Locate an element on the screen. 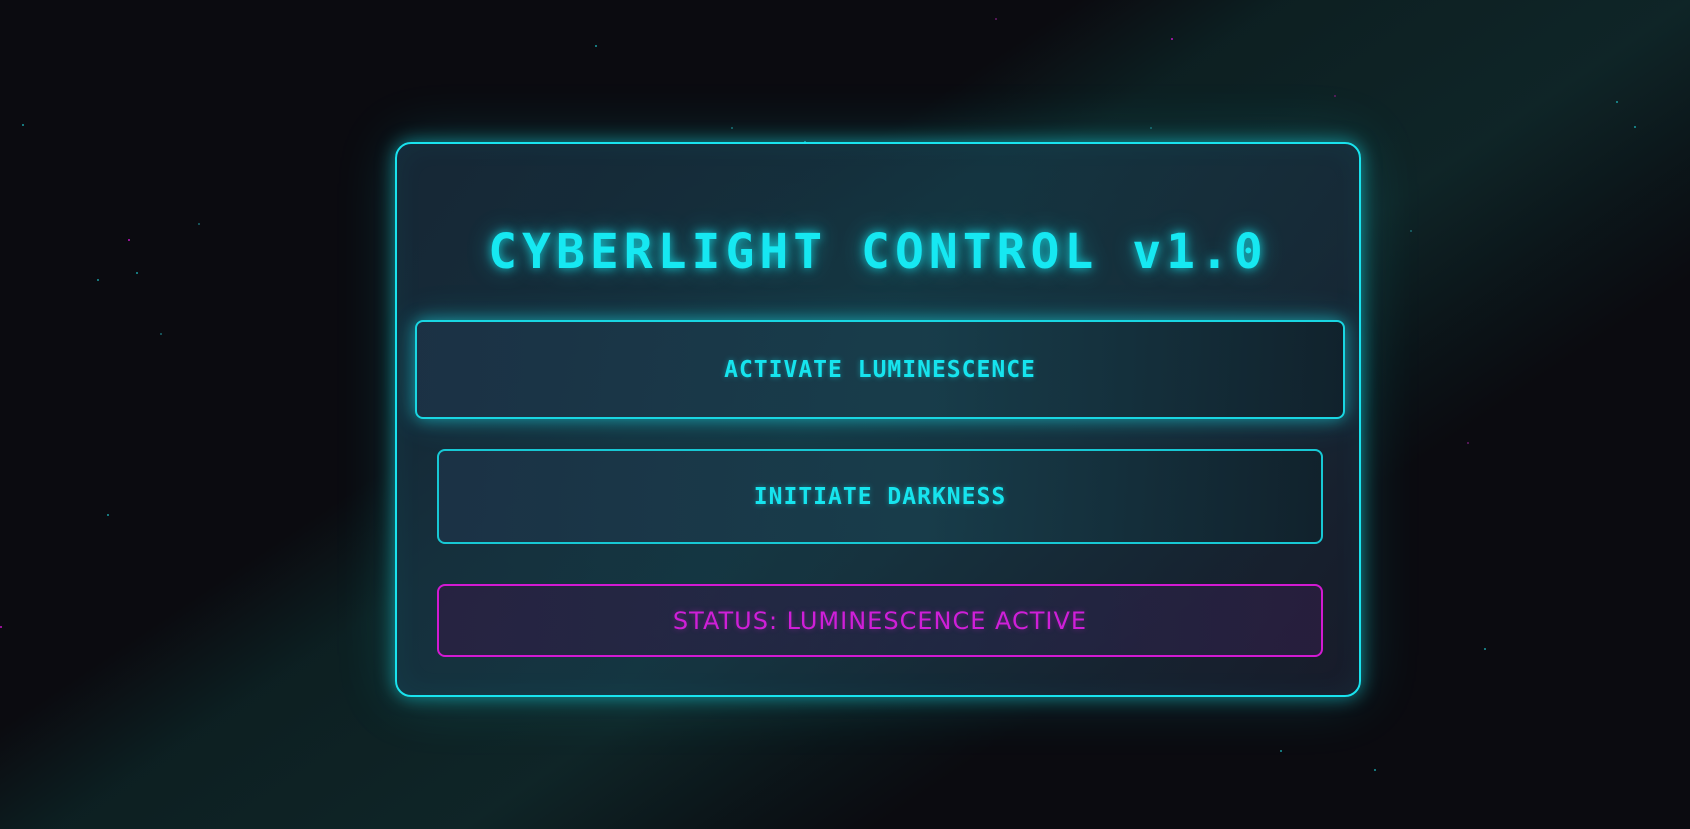 Image resolution: width=1690 pixels, height=829 pixels. panel-title: CYBERLIGHT CONTROL v1.0 is located at coordinates (878, 252).